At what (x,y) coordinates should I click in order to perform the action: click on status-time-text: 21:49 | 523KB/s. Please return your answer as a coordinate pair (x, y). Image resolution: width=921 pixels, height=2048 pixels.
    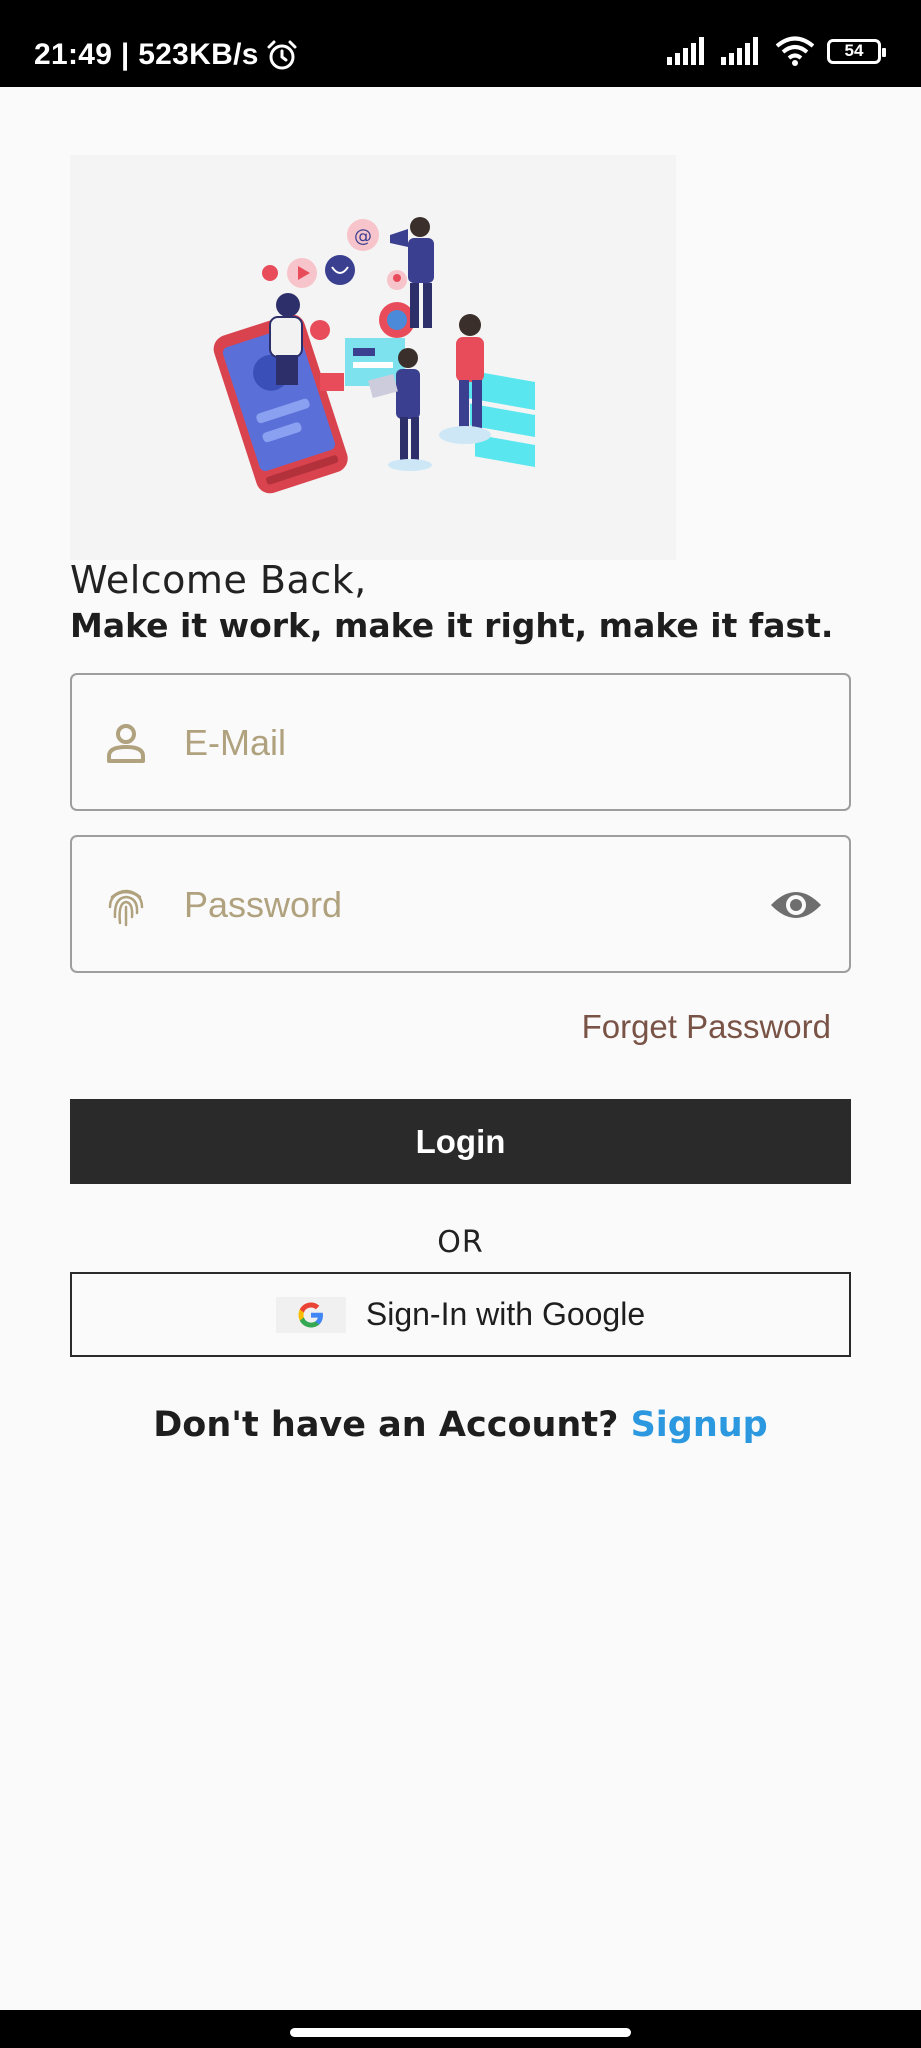
    Looking at the image, I should click on (146, 54).